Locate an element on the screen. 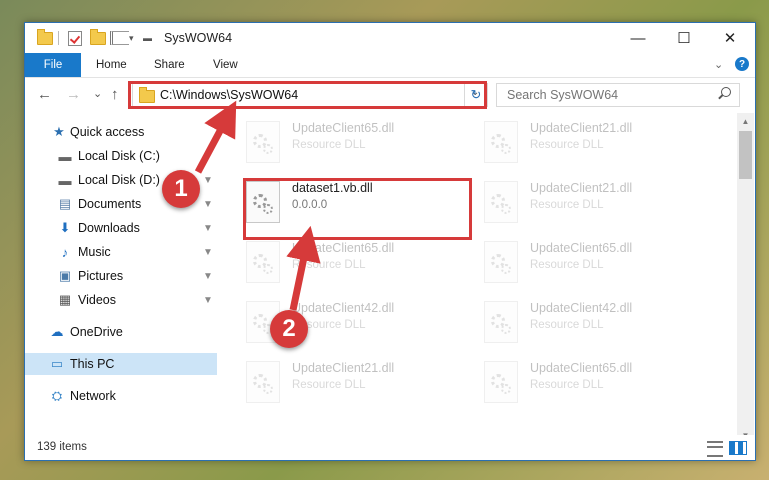 The image size is (769, 480). step-1-badge: 1 is located at coordinates (181, 189).